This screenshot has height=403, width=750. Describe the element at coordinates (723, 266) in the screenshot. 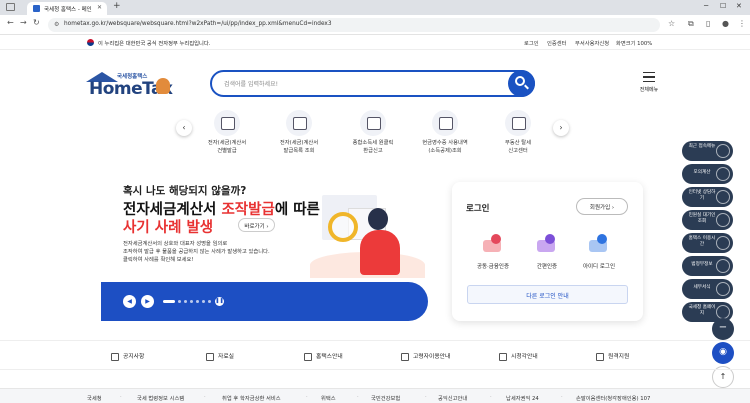

I see `info-icon` at that location.